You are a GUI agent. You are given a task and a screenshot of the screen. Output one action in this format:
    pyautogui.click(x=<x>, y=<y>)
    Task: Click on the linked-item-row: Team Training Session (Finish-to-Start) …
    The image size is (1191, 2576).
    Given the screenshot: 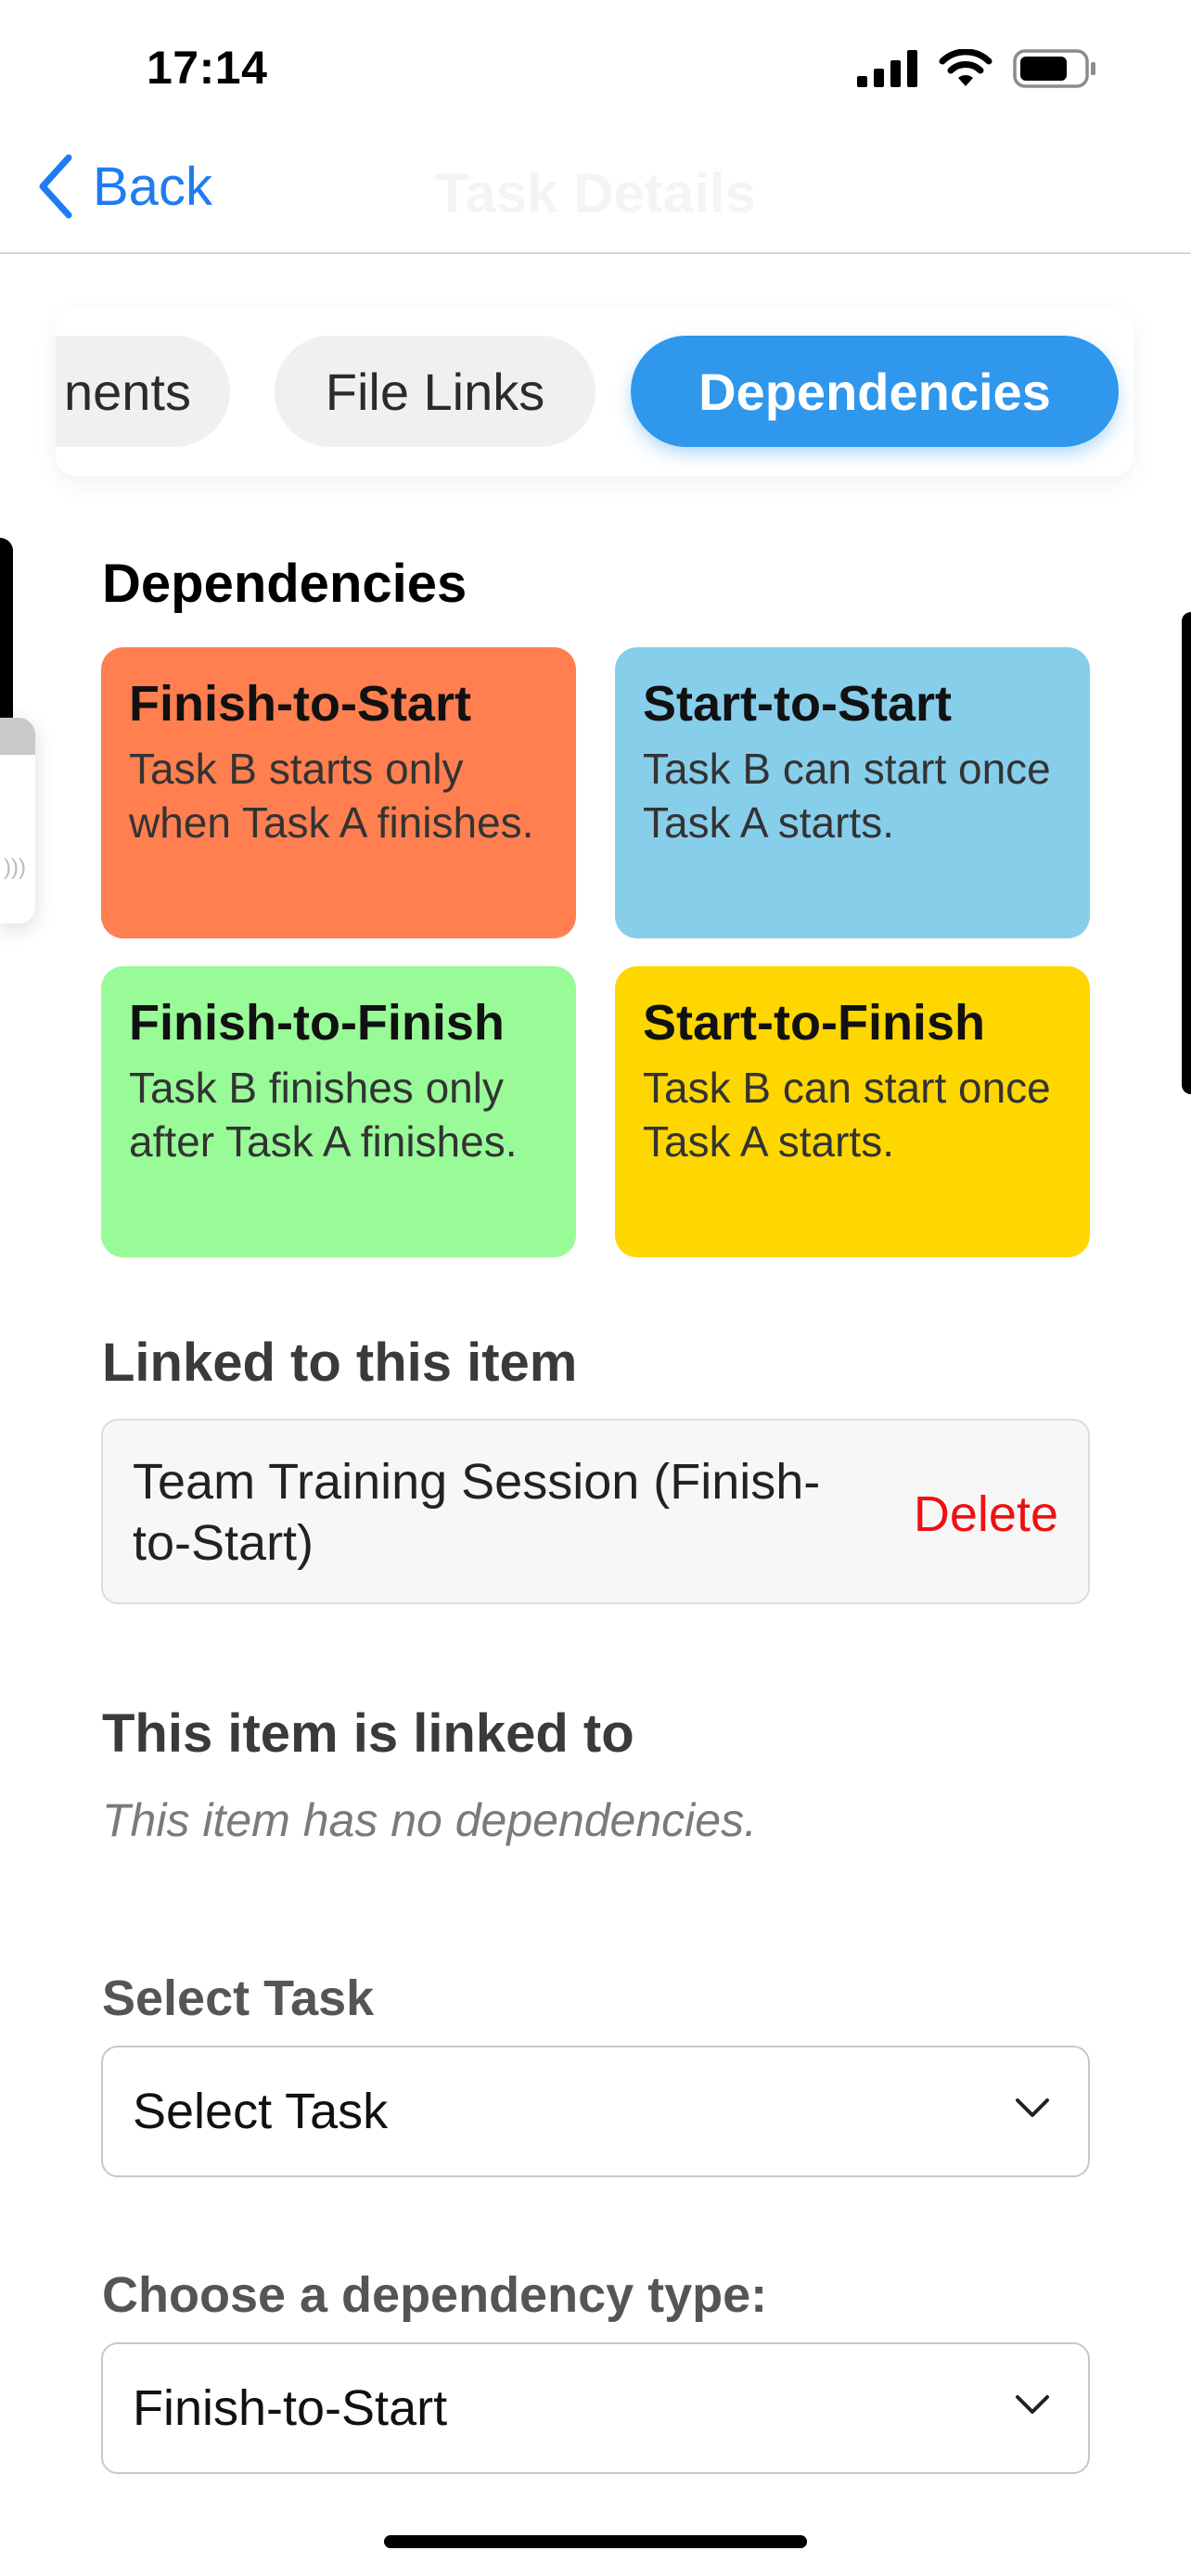 What is the action you would take?
    pyautogui.click(x=595, y=1511)
    